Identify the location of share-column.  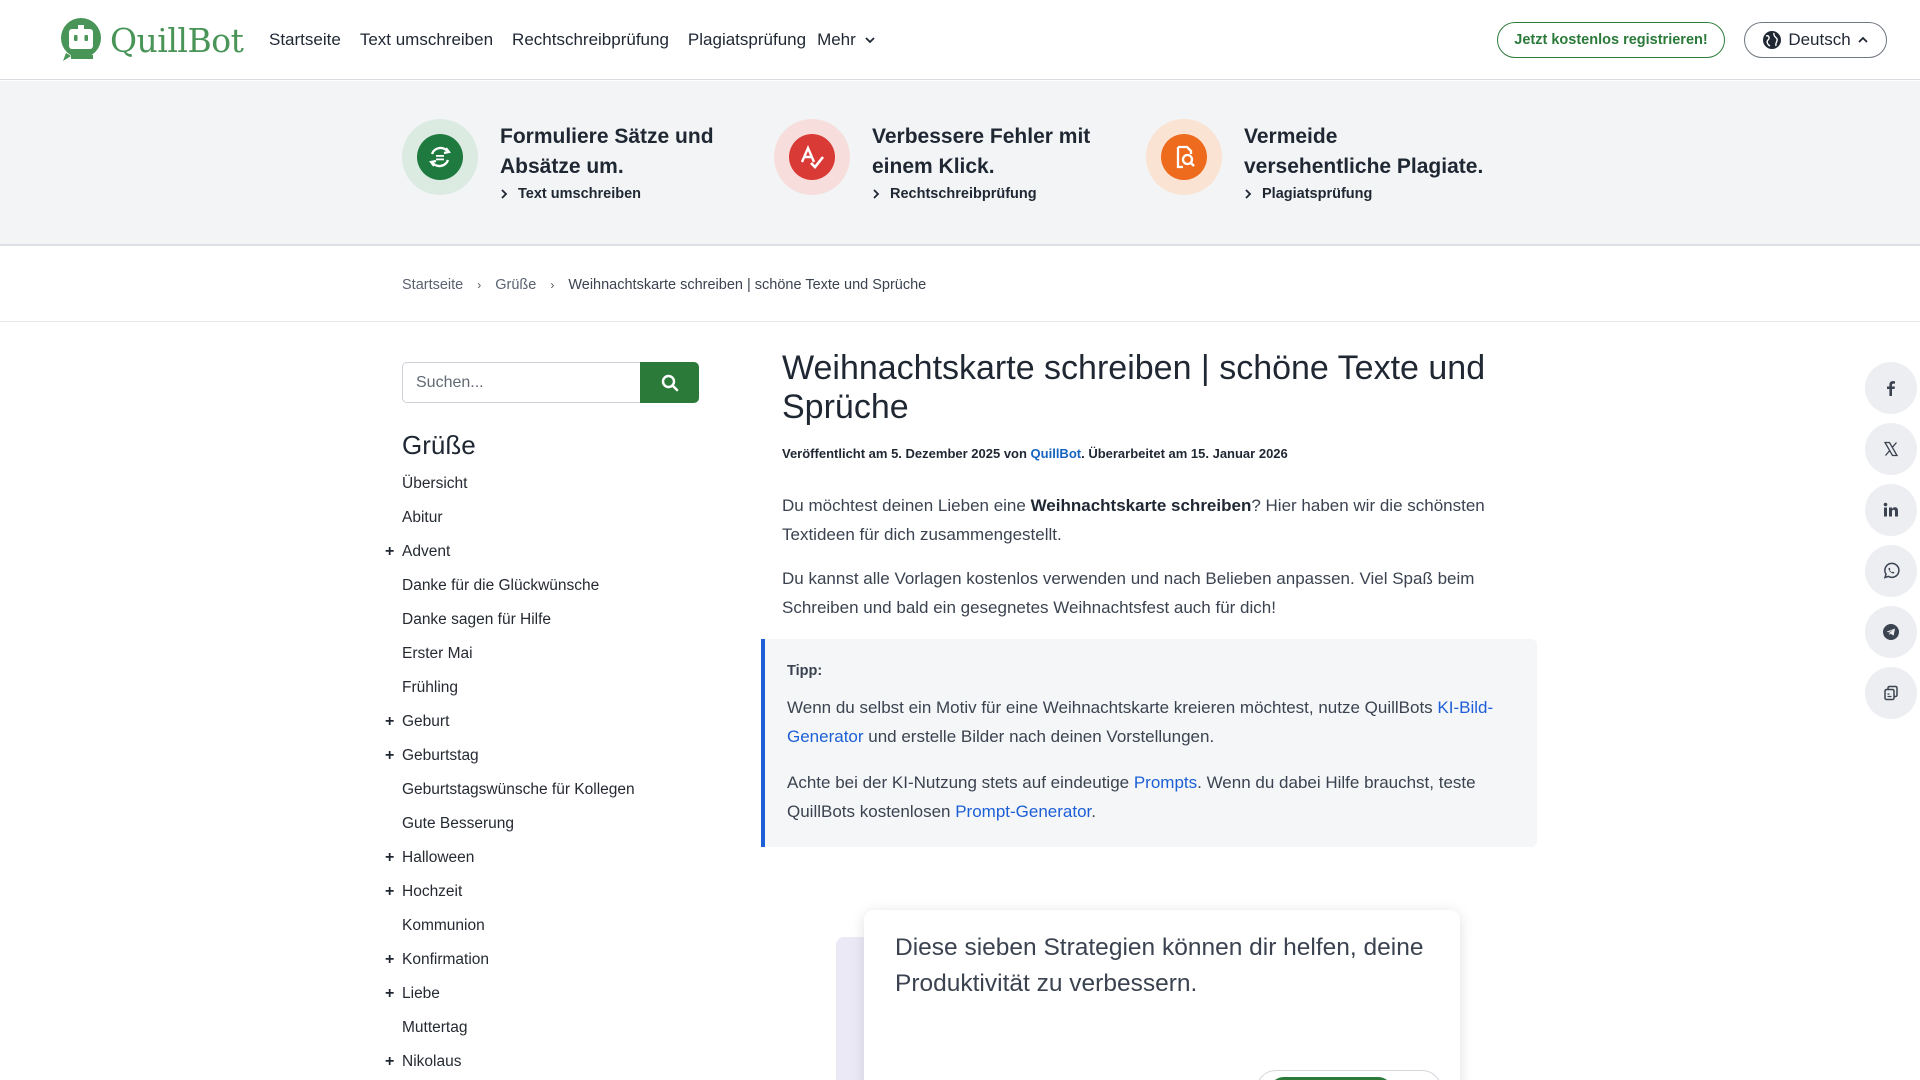
(1891, 545).